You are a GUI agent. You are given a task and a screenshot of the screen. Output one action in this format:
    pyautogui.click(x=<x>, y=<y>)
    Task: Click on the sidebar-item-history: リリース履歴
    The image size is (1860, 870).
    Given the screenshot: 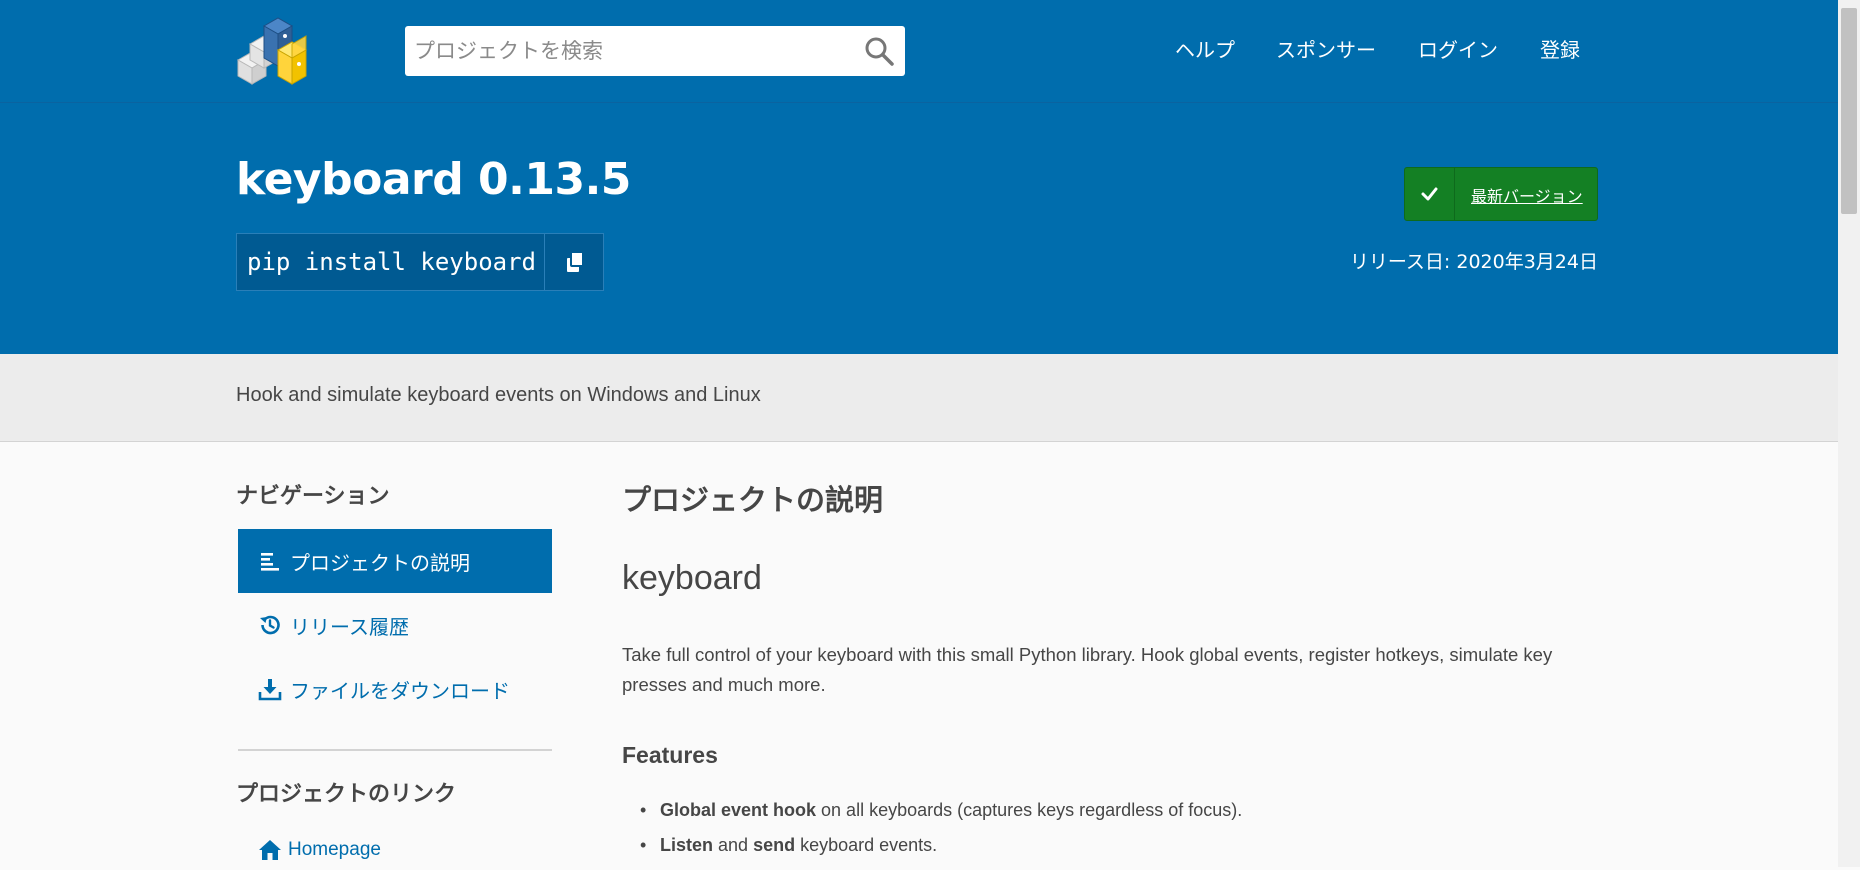 What is the action you would take?
    pyautogui.click(x=395, y=625)
    